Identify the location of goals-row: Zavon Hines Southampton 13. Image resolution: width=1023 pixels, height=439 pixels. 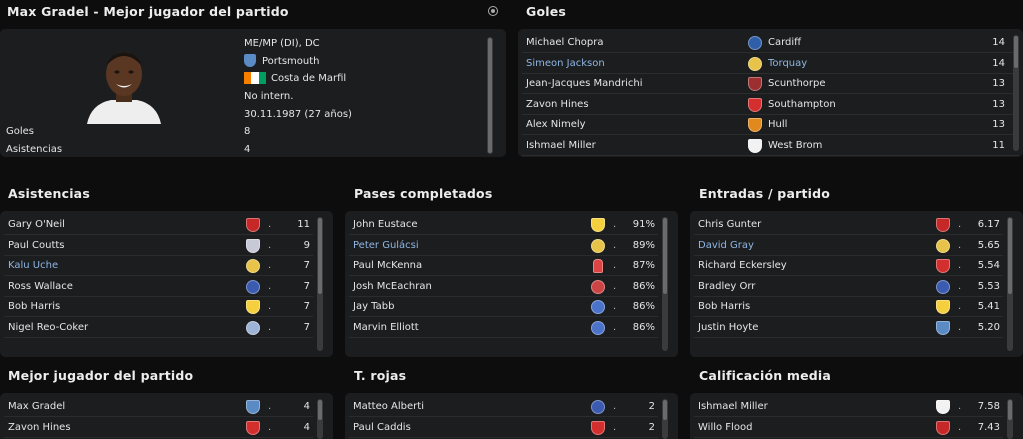
(770, 105).